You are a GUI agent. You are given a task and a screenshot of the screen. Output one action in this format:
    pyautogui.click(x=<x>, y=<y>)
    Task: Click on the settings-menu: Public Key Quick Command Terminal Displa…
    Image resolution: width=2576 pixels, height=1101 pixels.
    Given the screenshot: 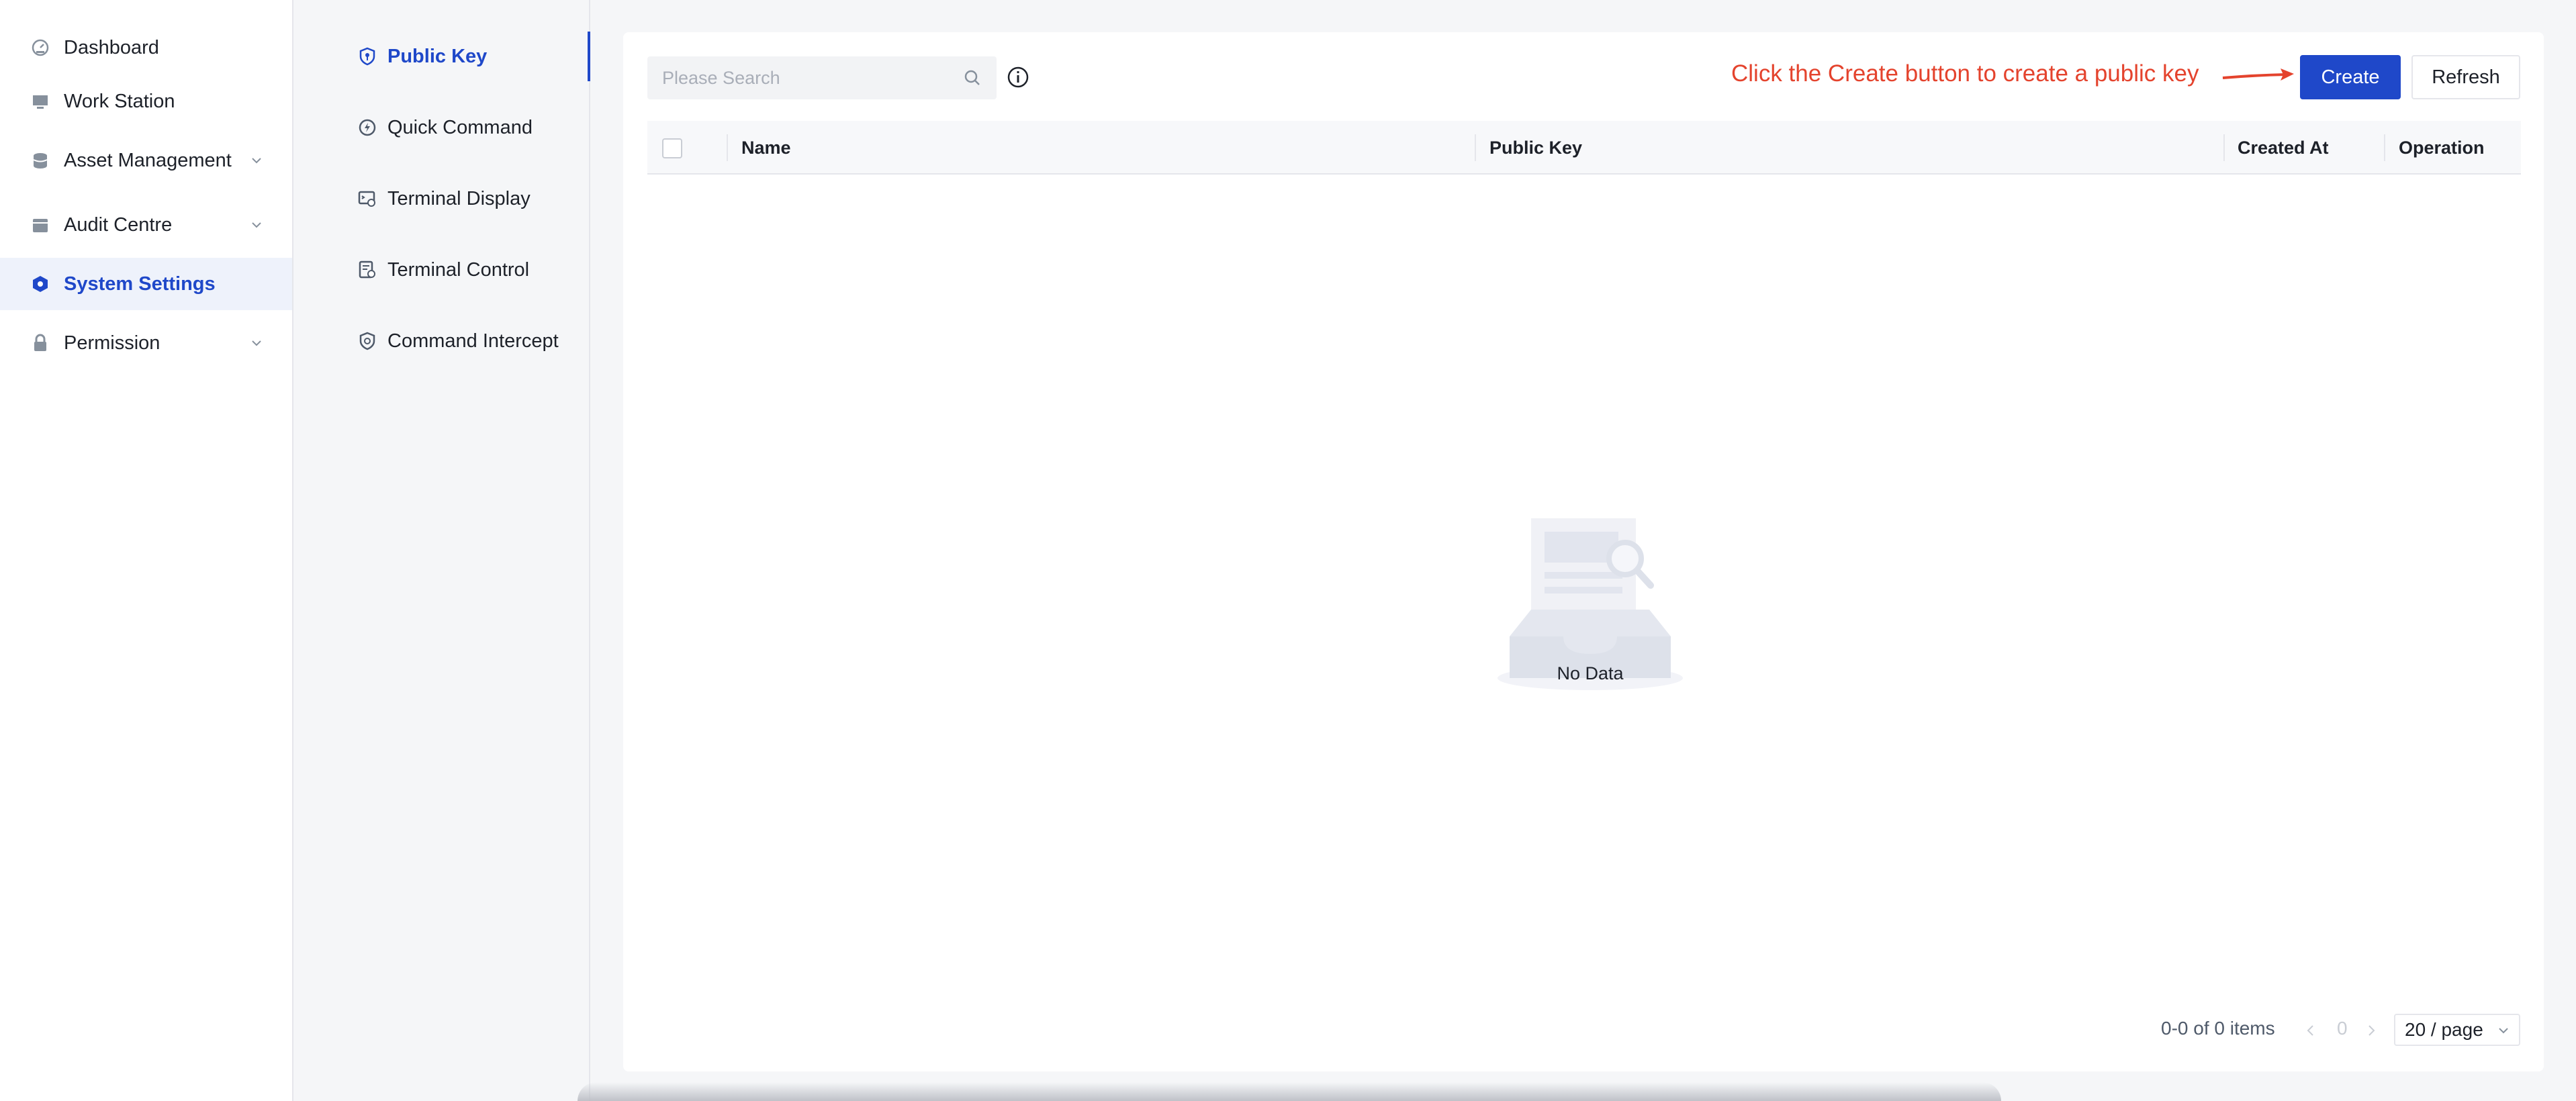 What is the action you would take?
    pyautogui.click(x=441, y=550)
    